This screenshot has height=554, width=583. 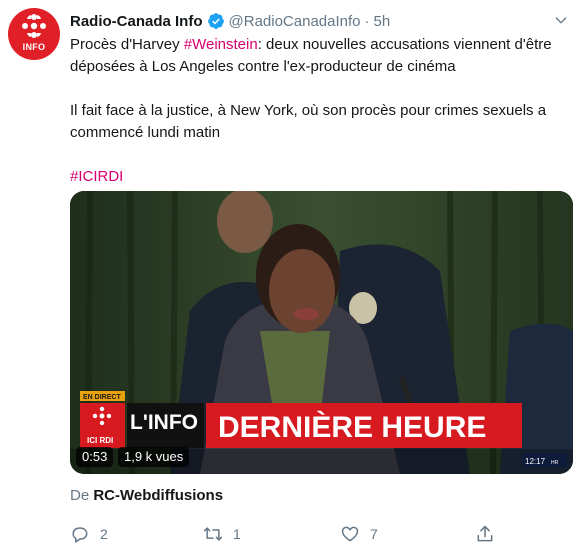 I want to click on reply-button: 2, so click(x=89, y=534).